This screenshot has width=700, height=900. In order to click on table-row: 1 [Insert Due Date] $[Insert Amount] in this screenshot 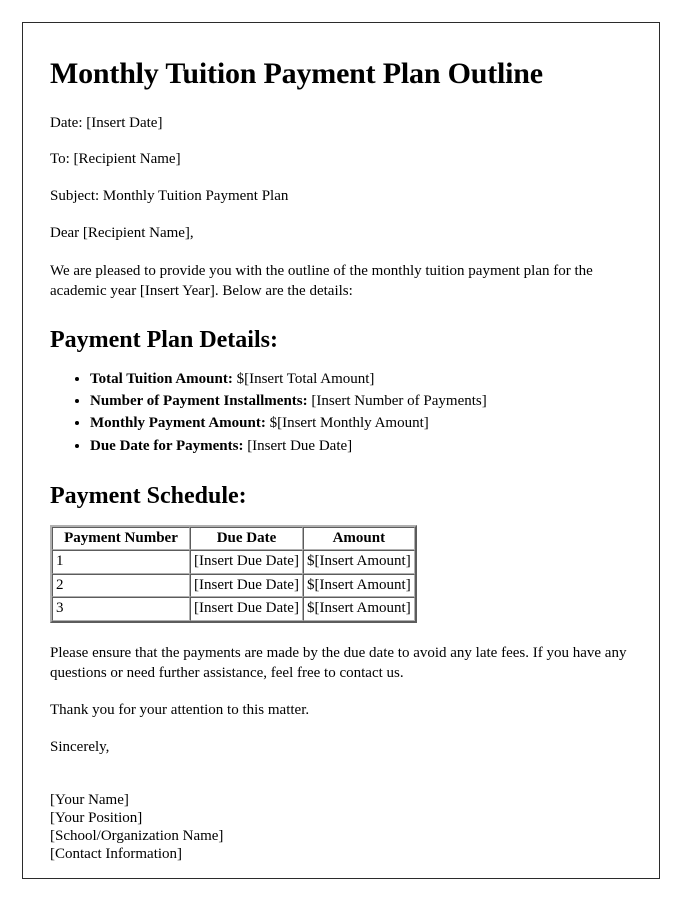, I will do `click(233, 562)`.